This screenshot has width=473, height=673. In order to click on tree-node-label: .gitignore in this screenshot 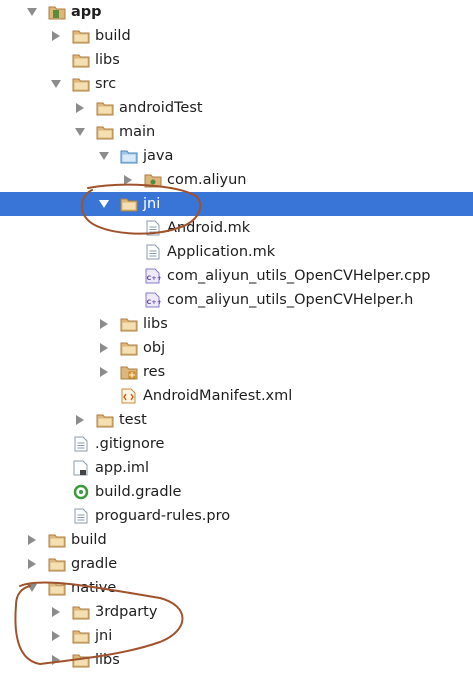, I will do `click(130, 444)`.